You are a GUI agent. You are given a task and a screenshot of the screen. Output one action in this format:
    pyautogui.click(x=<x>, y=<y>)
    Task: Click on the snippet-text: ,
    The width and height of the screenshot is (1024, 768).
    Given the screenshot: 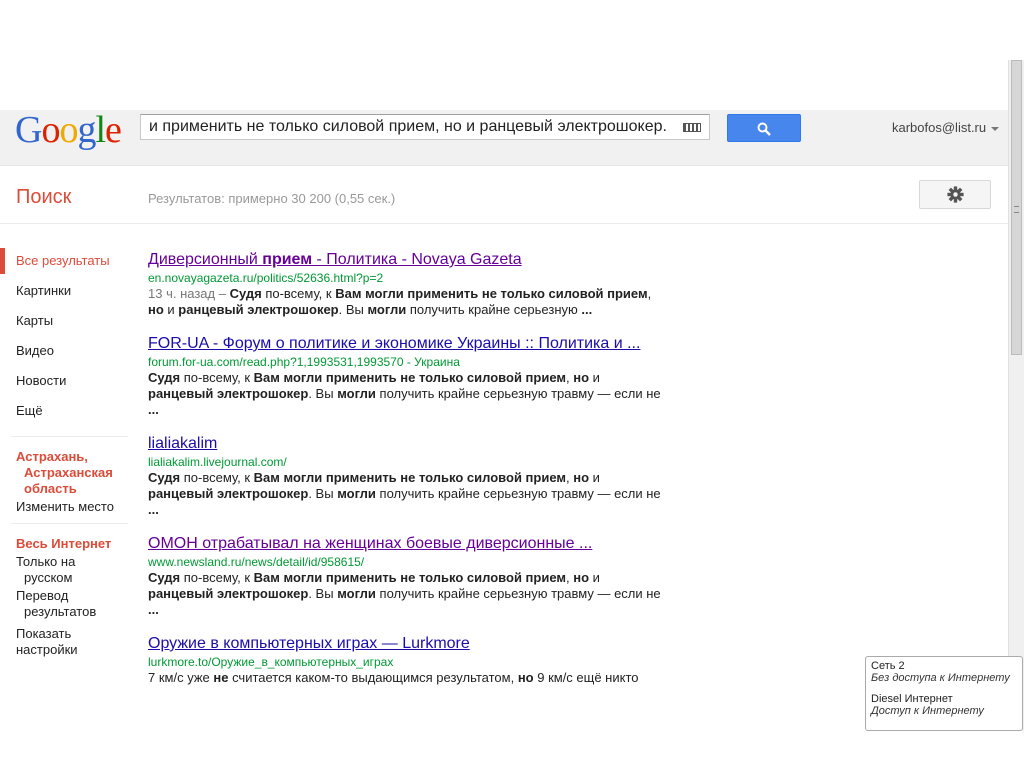 What is the action you would take?
    pyautogui.click(x=649, y=293)
    